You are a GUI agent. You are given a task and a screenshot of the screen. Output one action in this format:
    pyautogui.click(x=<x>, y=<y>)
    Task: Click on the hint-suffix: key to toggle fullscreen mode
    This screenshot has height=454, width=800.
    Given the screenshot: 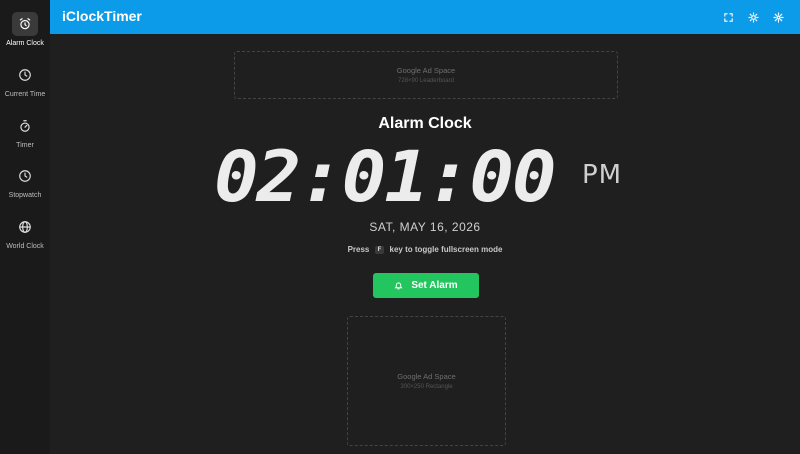 What is the action you would take?
    pyautogui.click(x=446, y=249)
    